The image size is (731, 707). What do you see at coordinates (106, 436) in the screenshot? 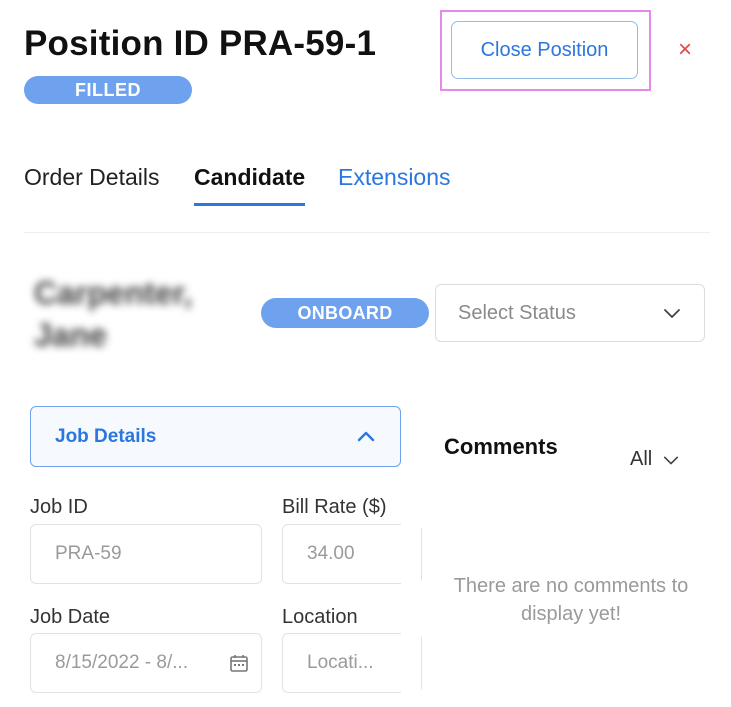
I see `job-details-label: Job Details` at bounding box center [106, 436].